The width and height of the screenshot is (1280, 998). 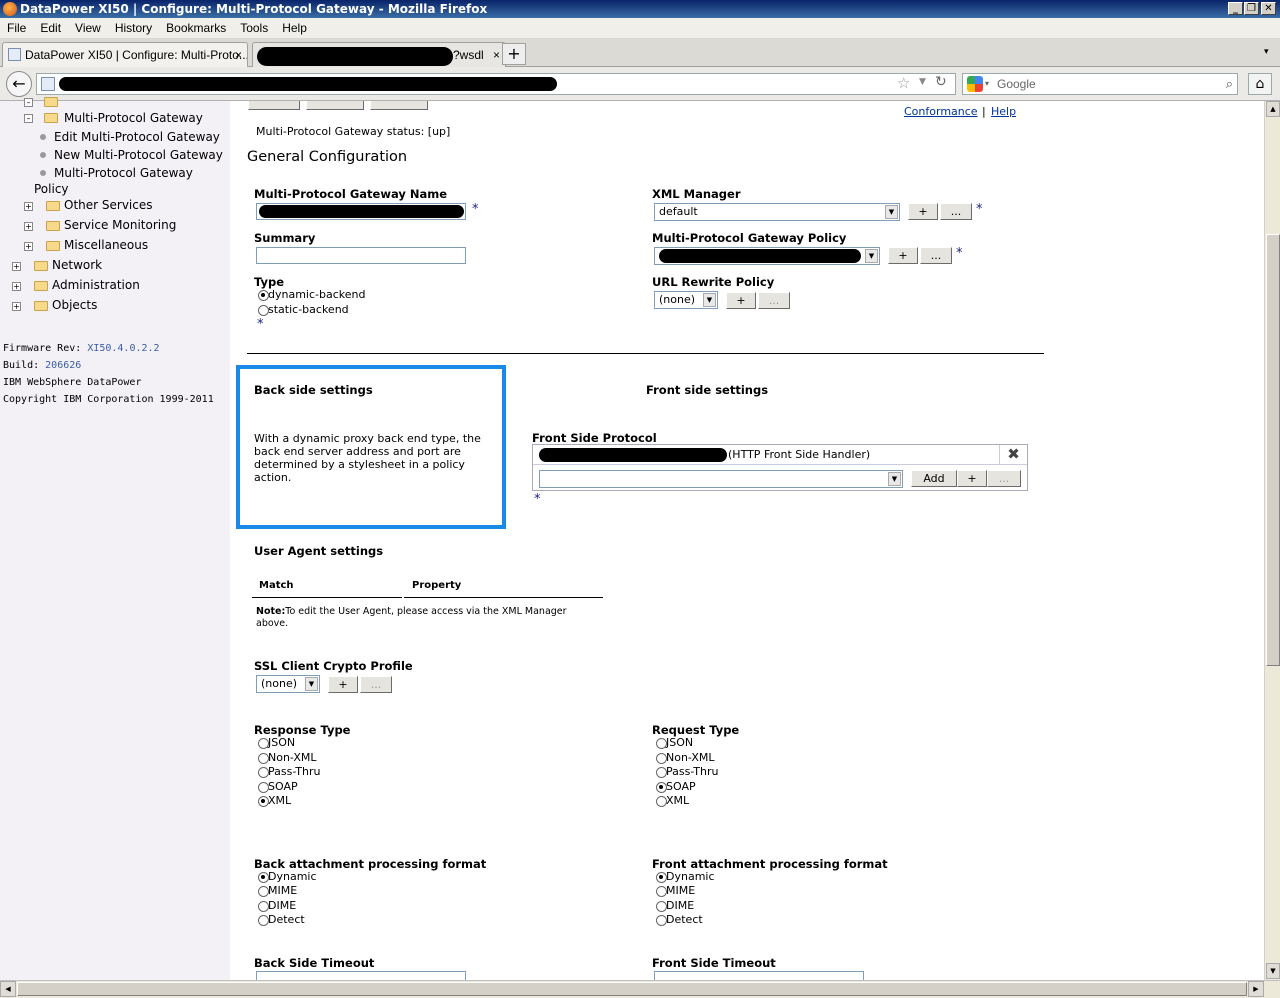 I want to click on scroll-left-icon: ◀, so click(x=8, y=989).